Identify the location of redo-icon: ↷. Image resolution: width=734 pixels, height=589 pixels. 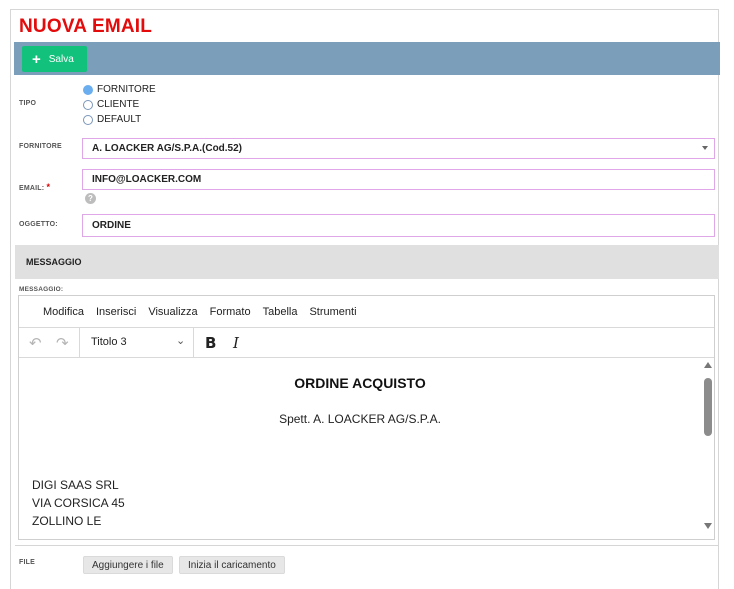
(62, 343).